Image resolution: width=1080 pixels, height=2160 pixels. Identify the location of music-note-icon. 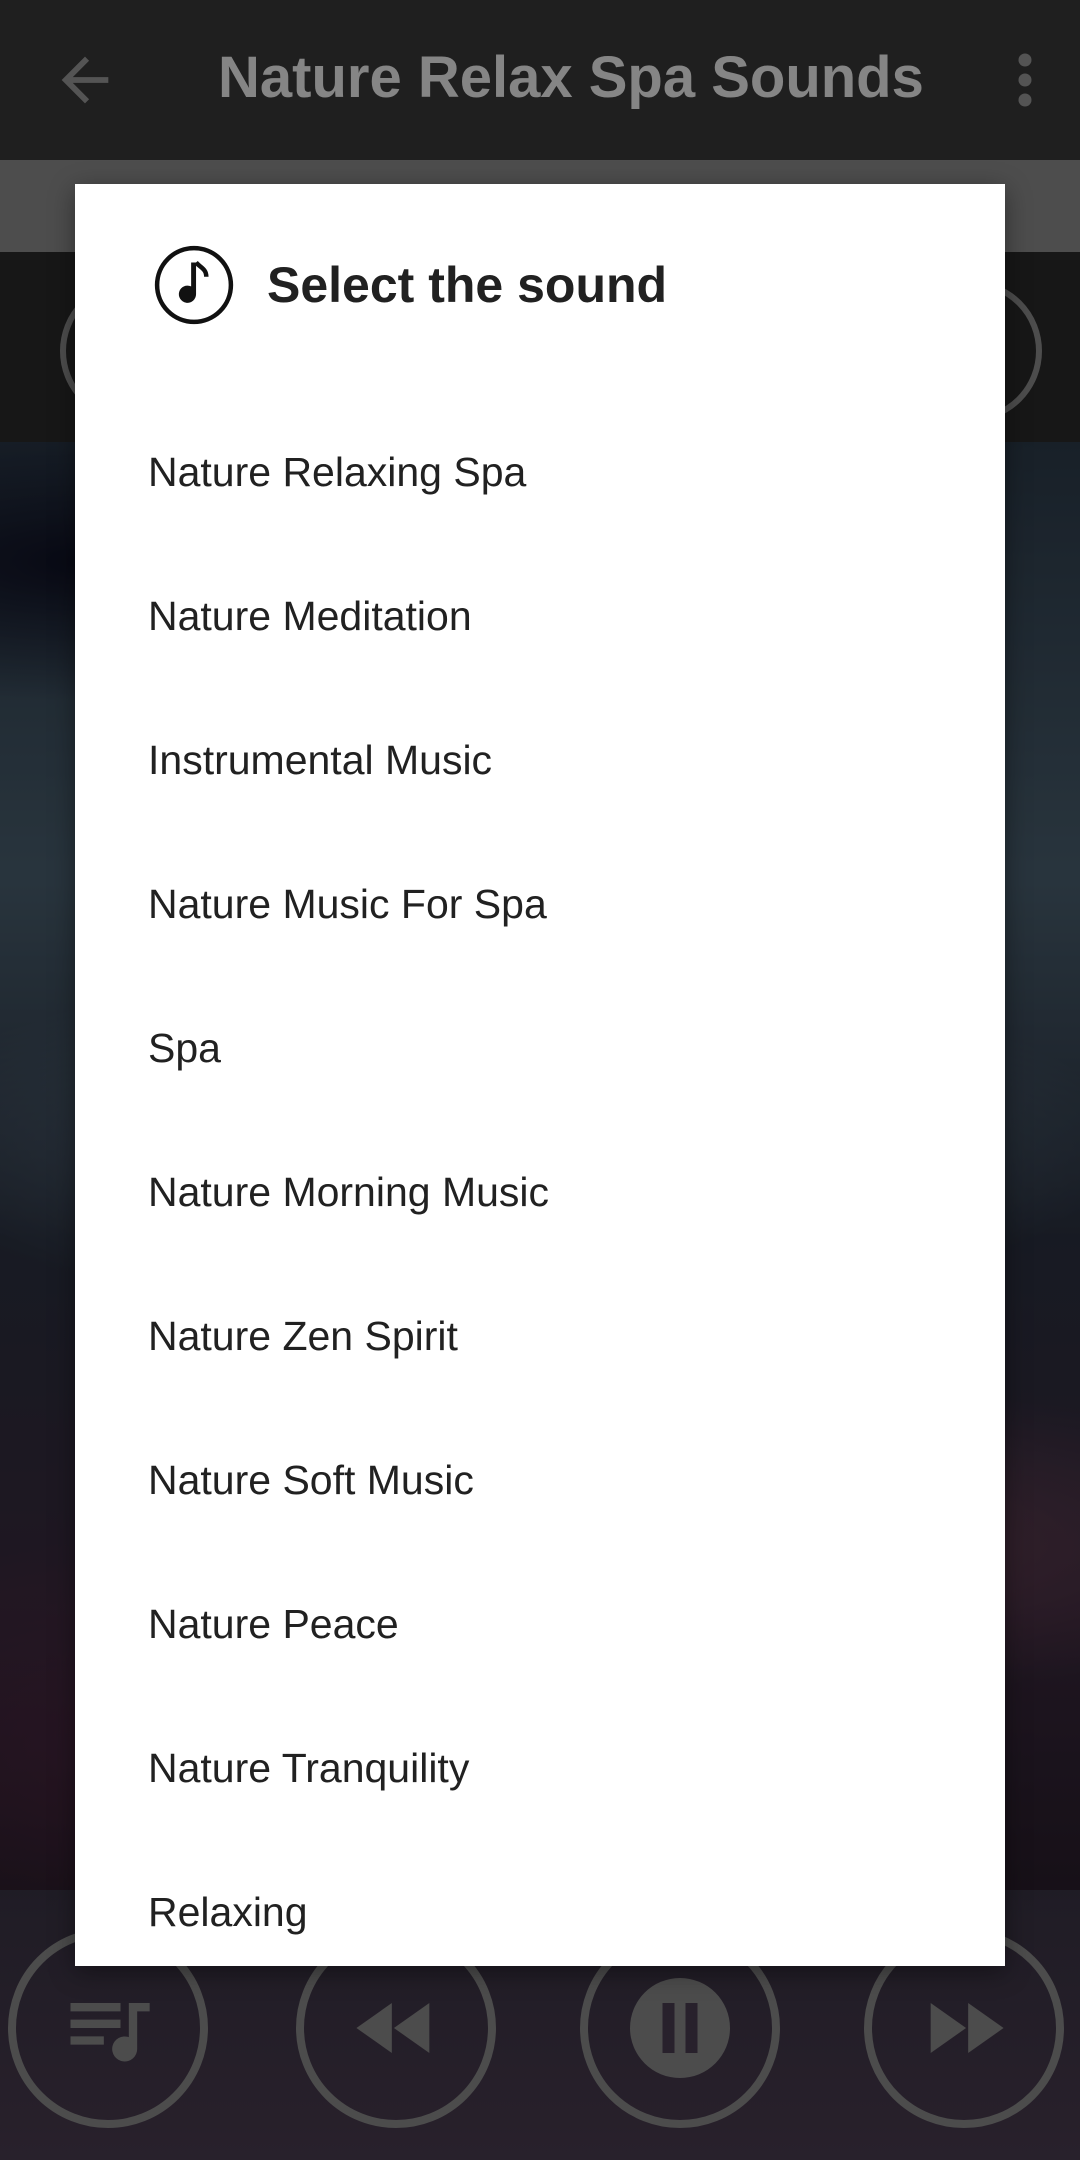
(194, 285).